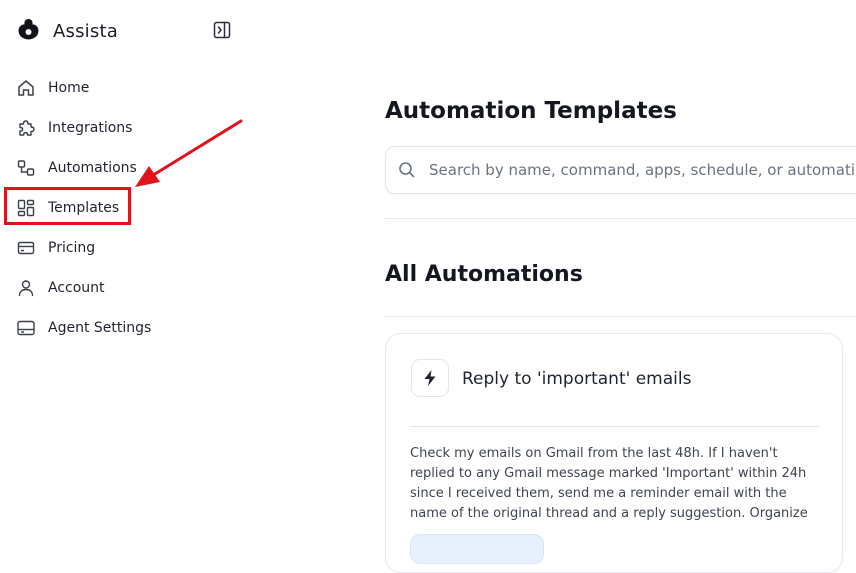  Describe the element at coordinates (26, 288) in the screenshot. I see `user-icon` at that location.